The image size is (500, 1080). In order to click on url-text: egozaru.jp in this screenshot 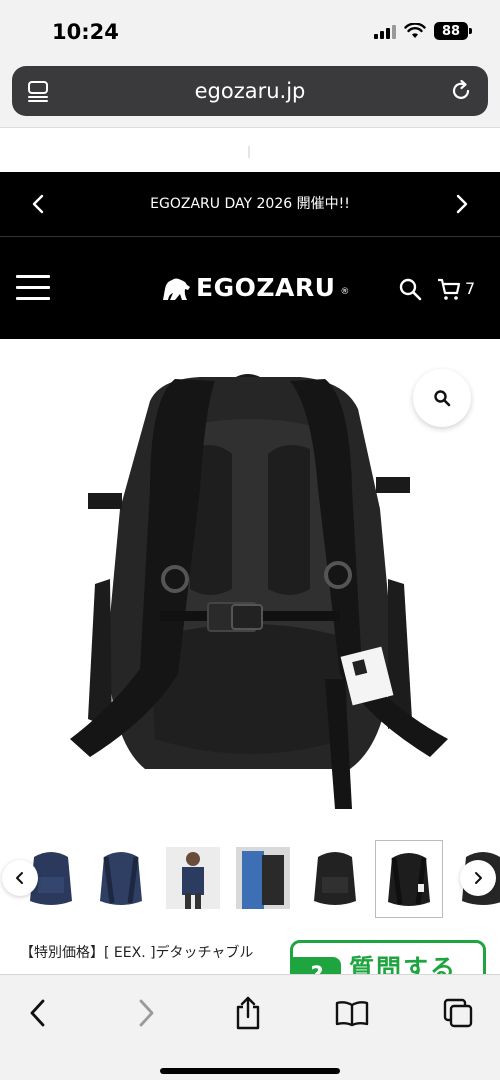, I will do `click(250, 91)`.